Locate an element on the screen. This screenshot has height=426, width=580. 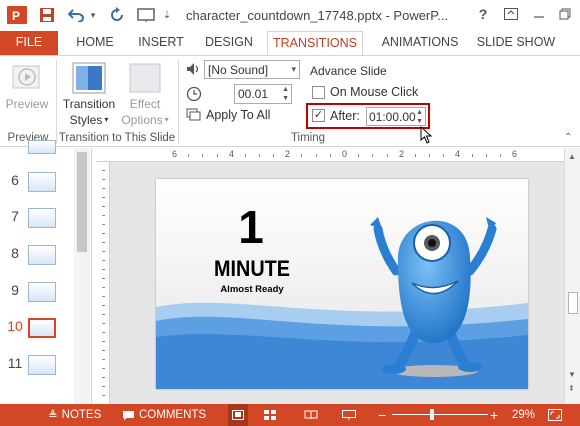
duration-clock-icon is located at coordinates (194, 94).